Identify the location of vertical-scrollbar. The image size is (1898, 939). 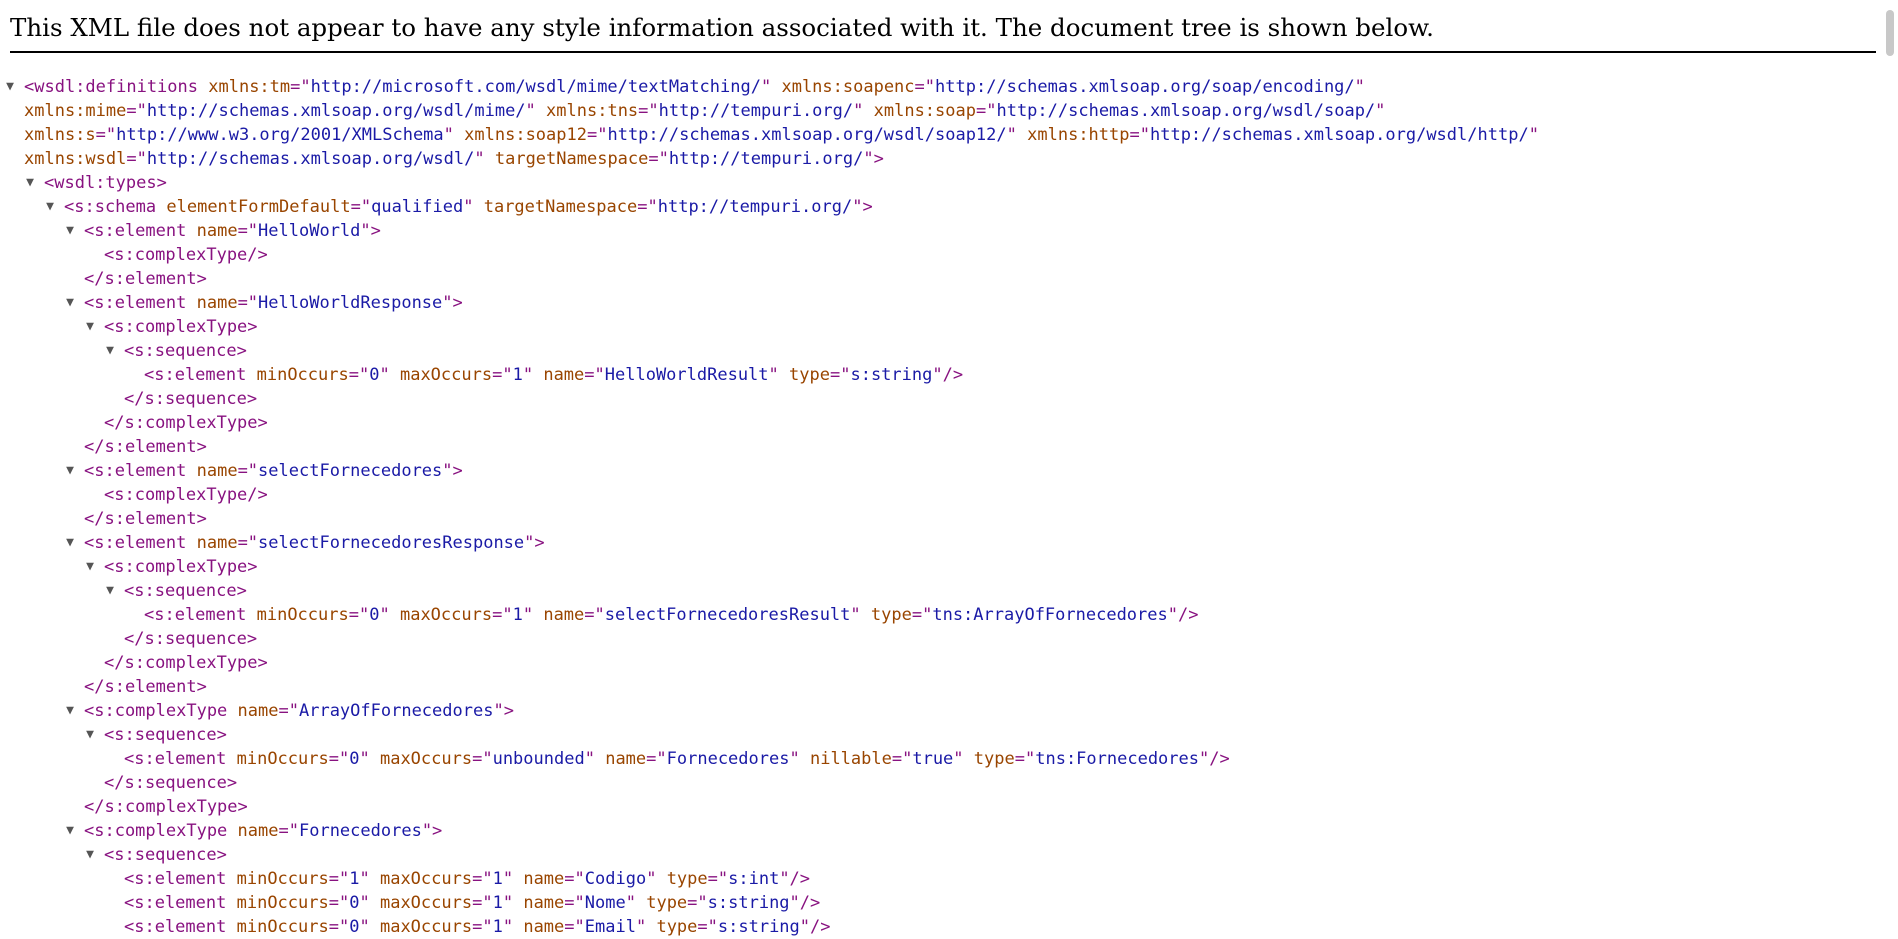
(1889, 466).